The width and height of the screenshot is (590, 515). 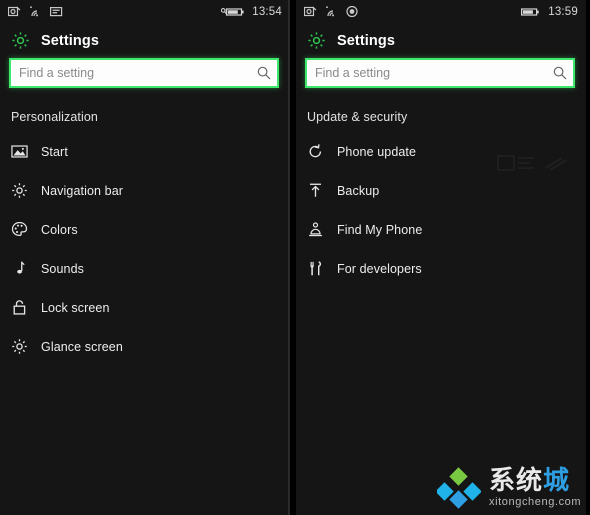 I want to click on status-bar-right: 13:59, so click(x=549, y=12).